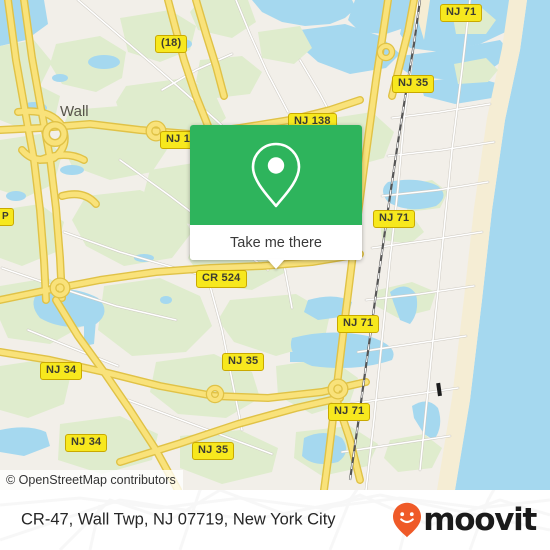 The image size is (550, 550). I want to click on destination-callout: Take me there, so click(276, 197).